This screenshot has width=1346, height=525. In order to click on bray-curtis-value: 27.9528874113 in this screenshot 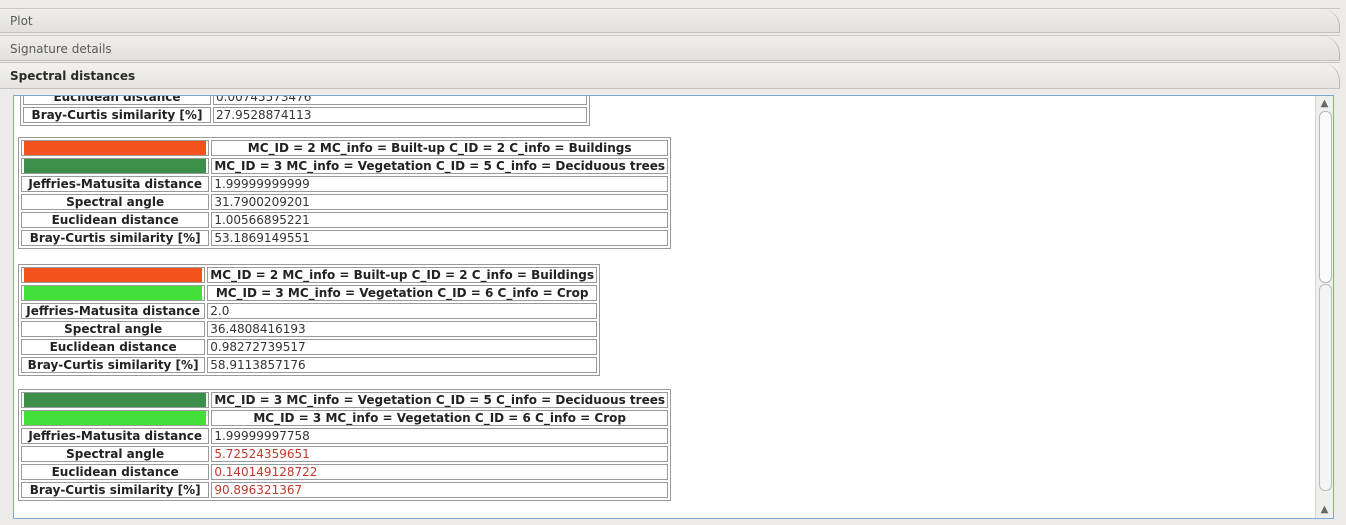, I will do `click(400, 115)`.